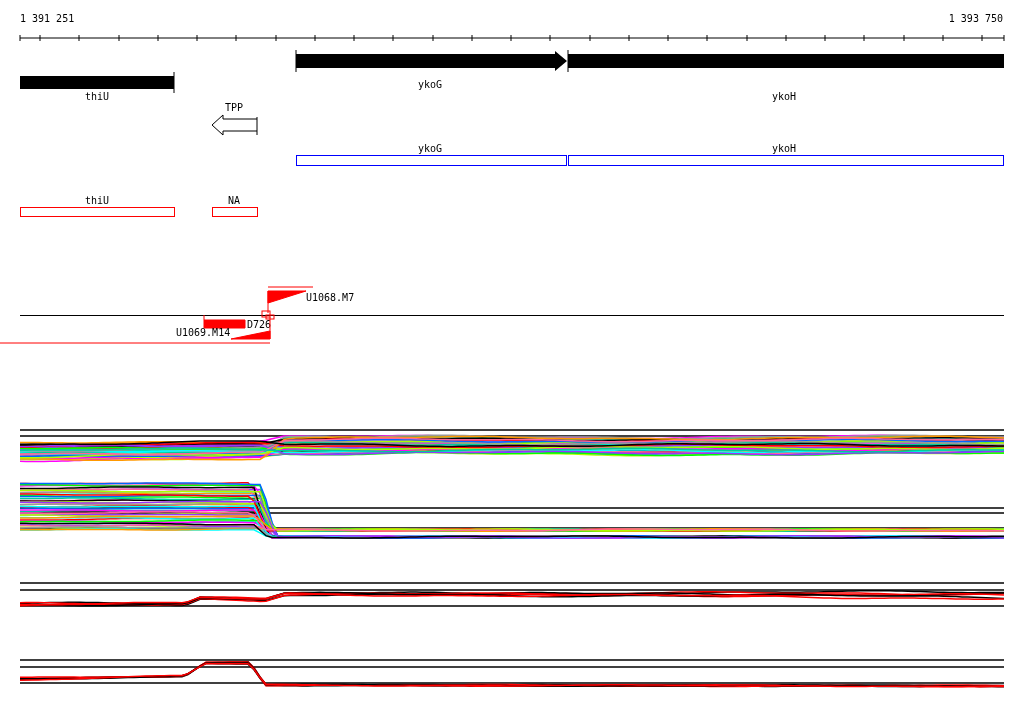 The width and height of the screenshot is (1024, 714). I want to click on breakpoint-line, so click(290, 287).